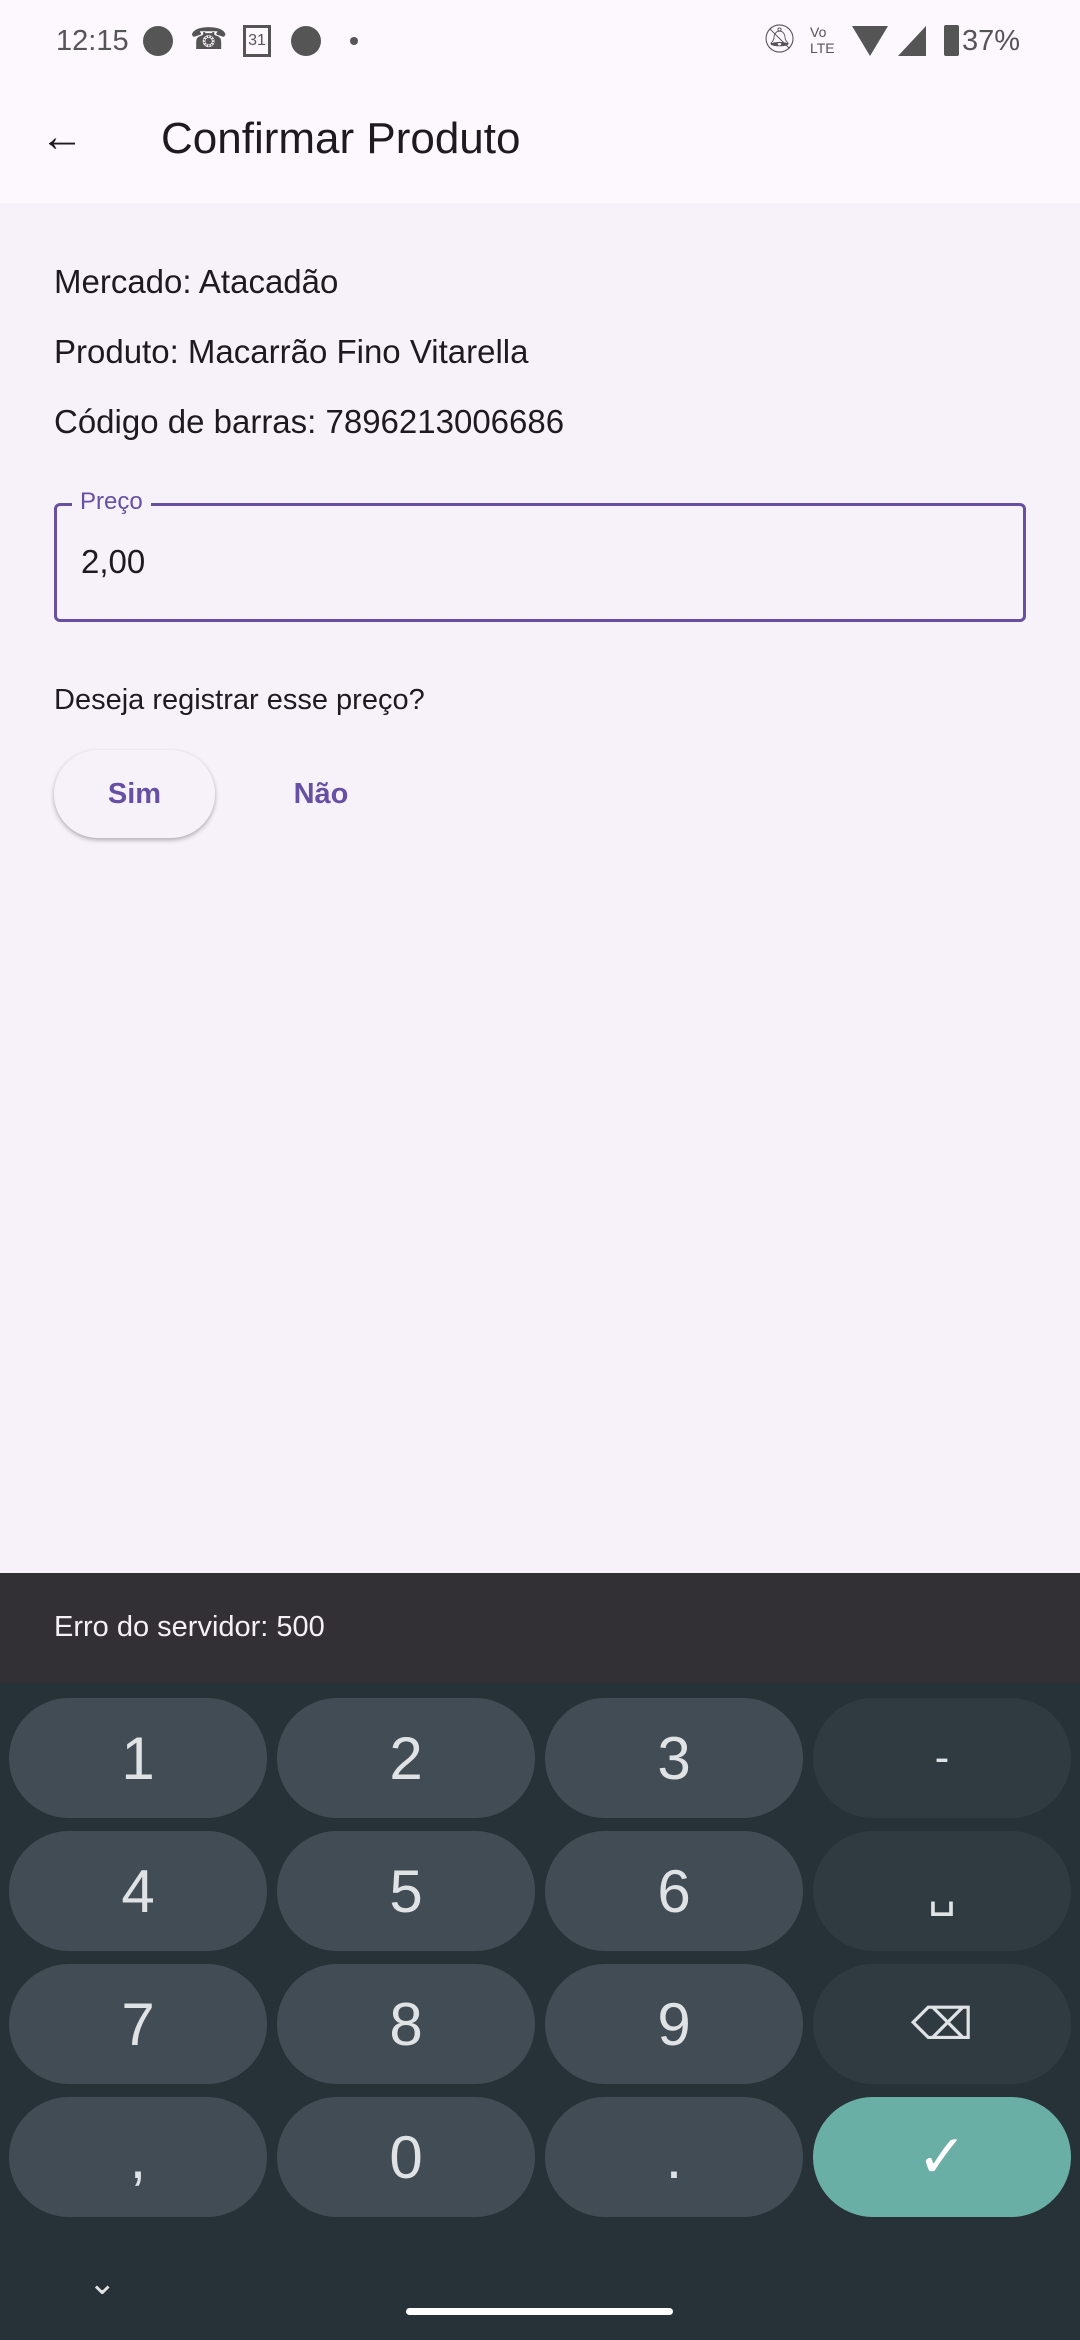 Image resolution: width=1080 pixels, height=2340 pixels. What do you see at coordinates (138, 1758) in the screenshot?
I see `key-1: 1` at bounding box center [138, 1758].